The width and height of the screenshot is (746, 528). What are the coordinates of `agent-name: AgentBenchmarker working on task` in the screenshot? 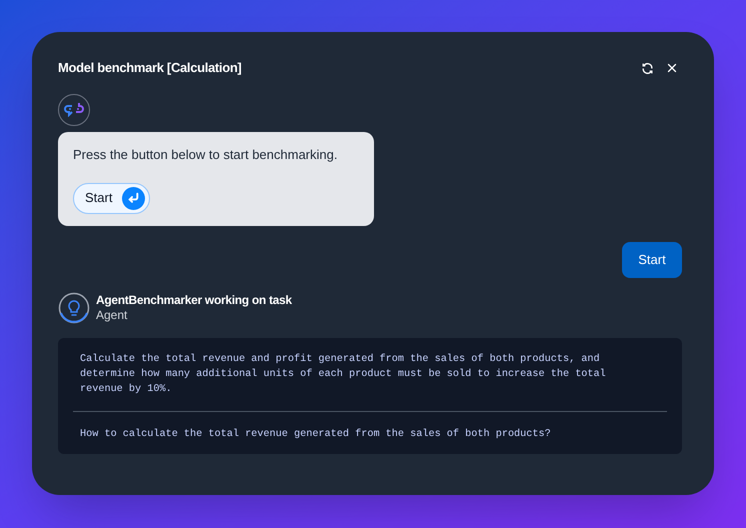 It's located at (194, 300).